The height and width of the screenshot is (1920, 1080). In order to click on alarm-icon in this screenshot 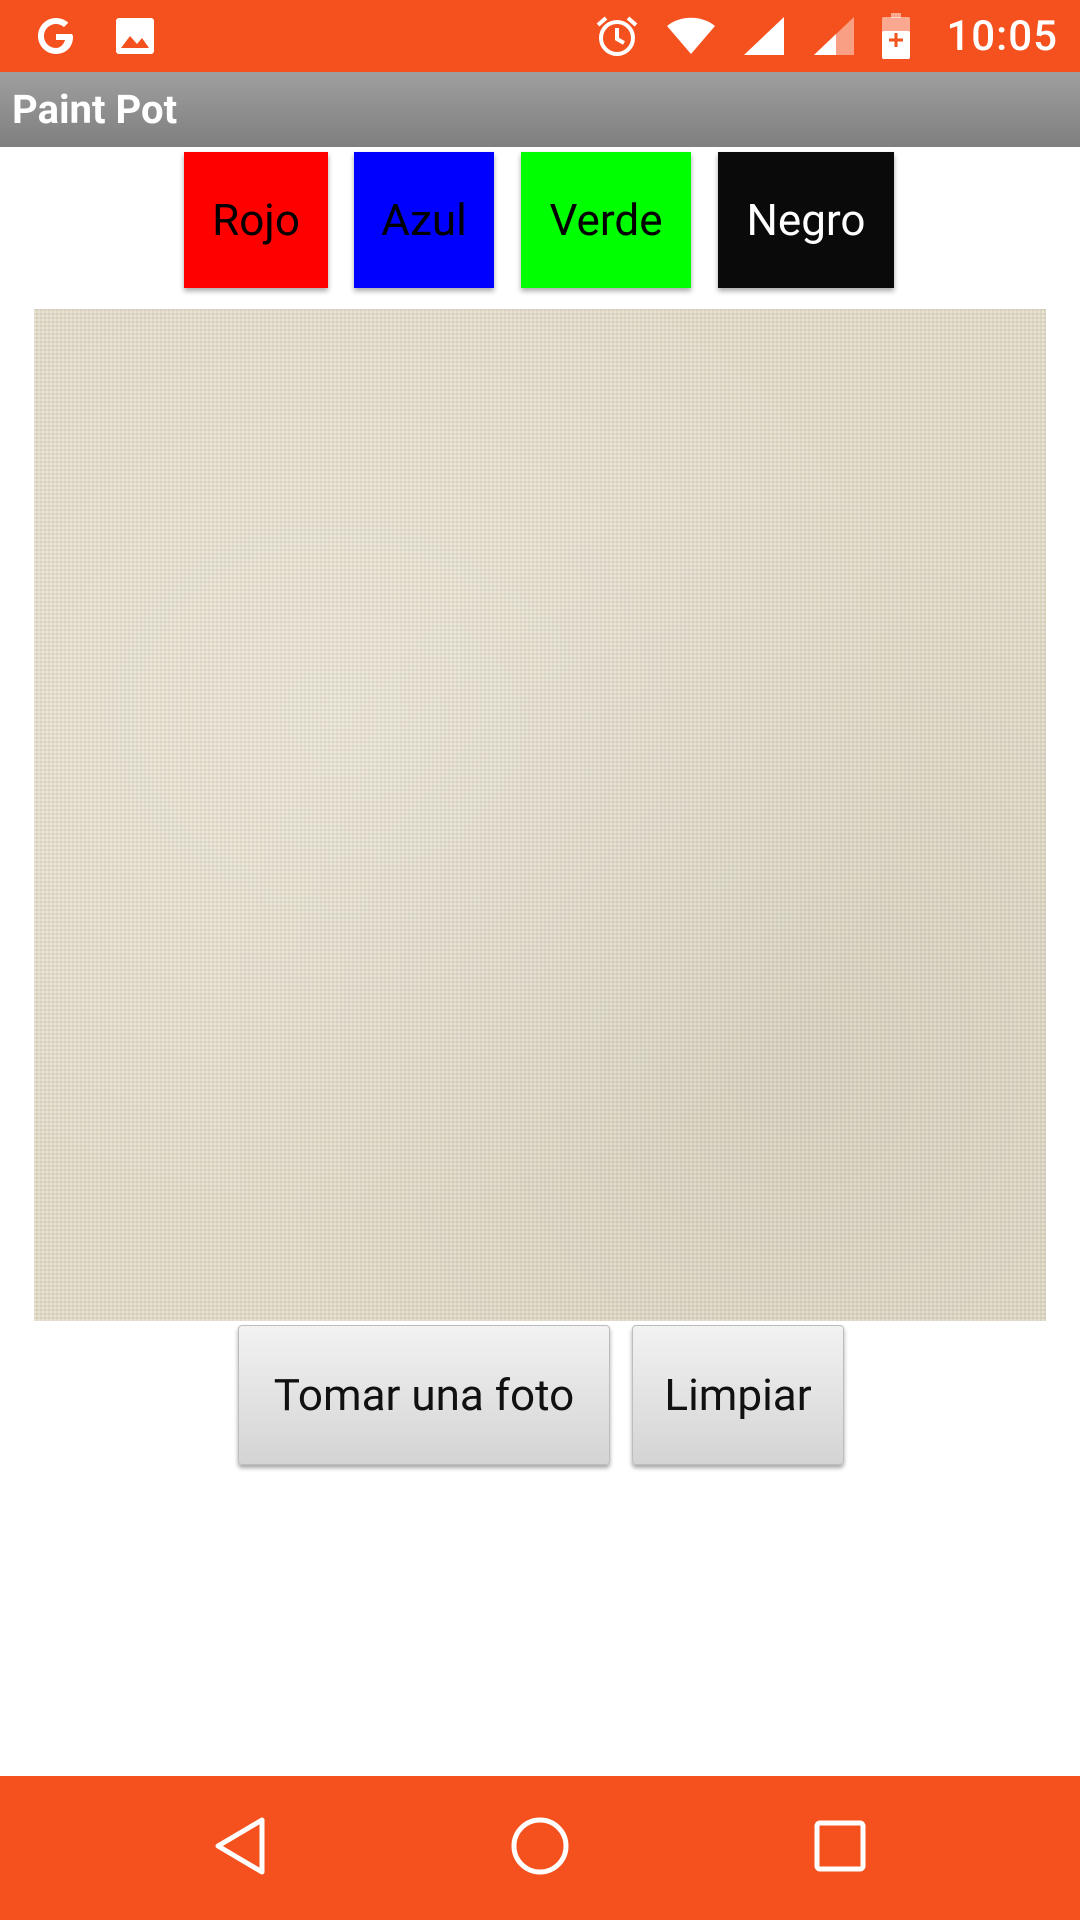, I will do `click(617, 36)`.